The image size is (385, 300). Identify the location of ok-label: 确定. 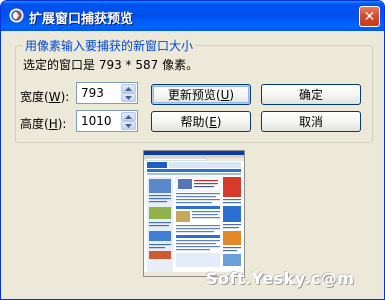
(310, 95).